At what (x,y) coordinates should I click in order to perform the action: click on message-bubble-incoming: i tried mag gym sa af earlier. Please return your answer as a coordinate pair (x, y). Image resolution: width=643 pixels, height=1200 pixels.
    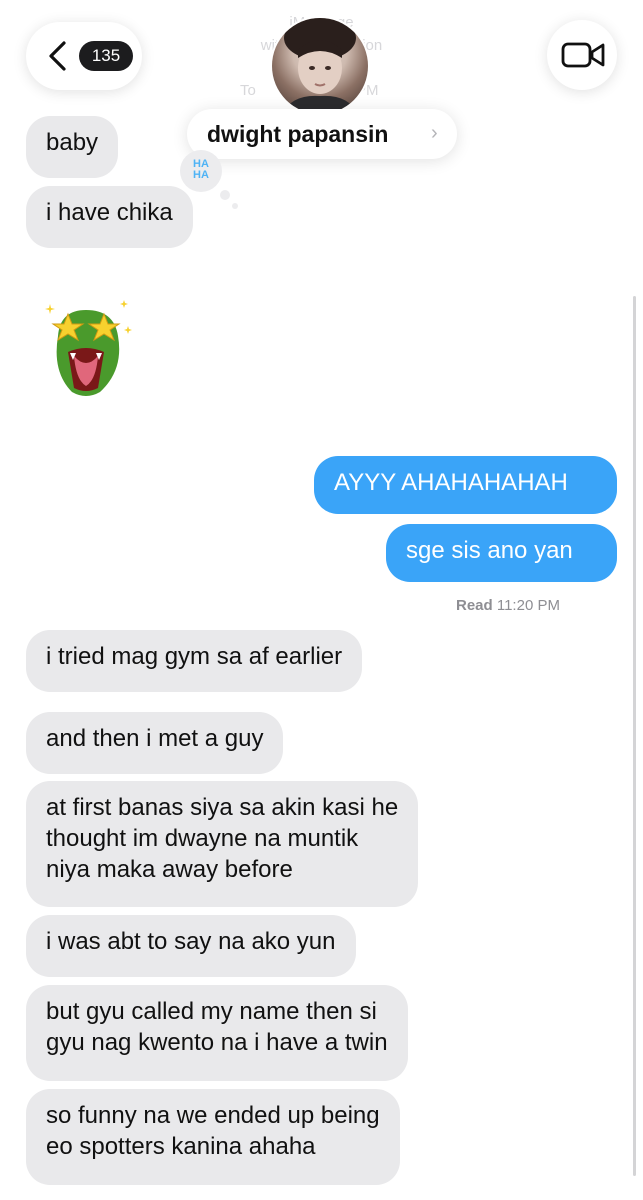
    Looking at the image, I should click on (194, 661).